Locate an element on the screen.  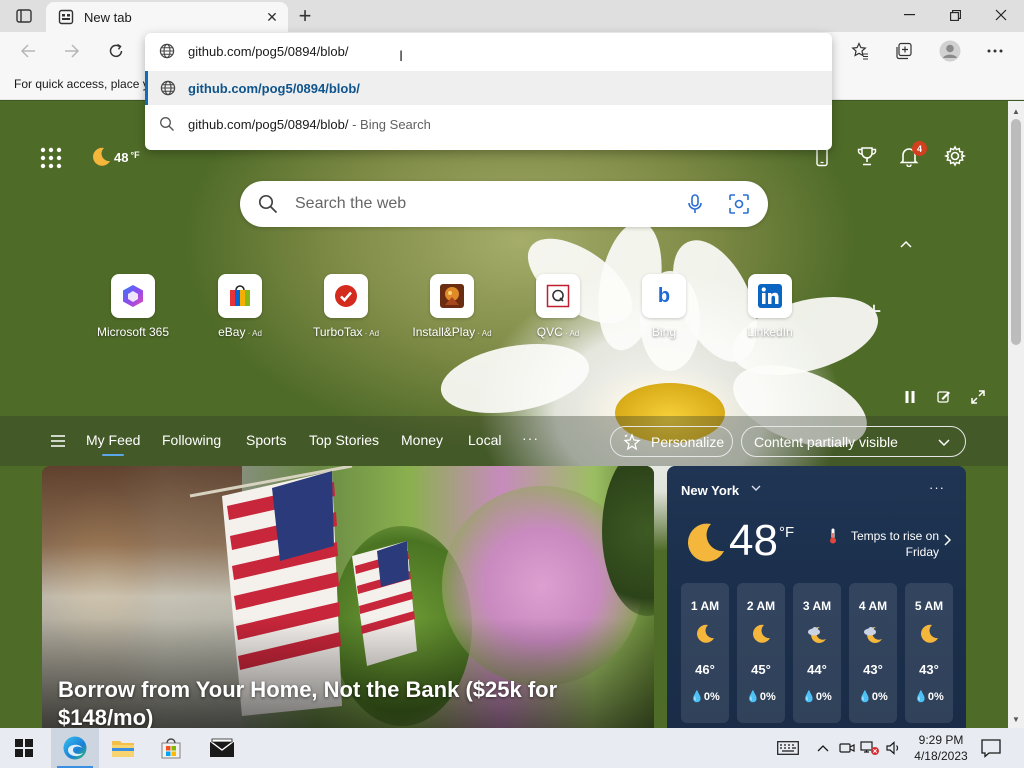
feed-tab-my-feed: My Feed is located at coordinates (113, 444).